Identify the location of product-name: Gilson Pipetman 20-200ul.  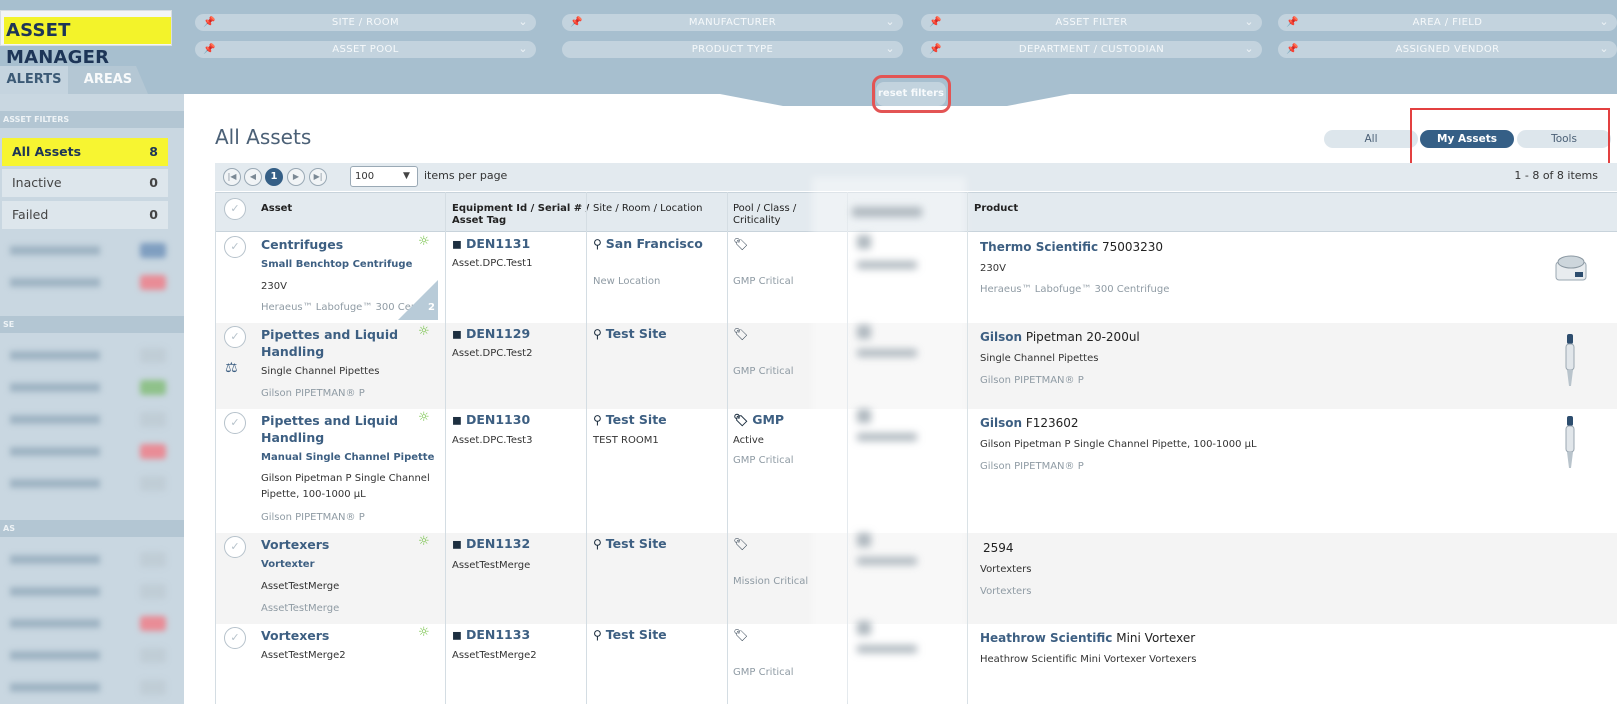
(1060, 337).